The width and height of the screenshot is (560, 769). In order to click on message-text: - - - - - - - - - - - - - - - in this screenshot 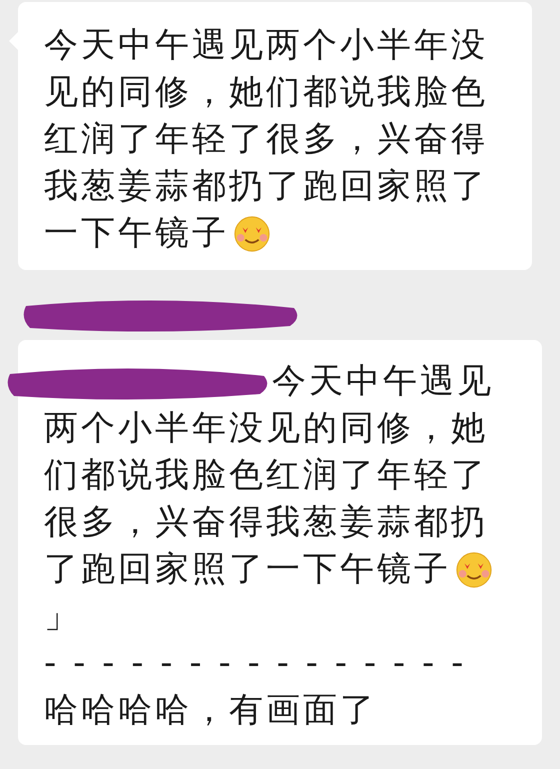, I will do `click(255, 663)`.